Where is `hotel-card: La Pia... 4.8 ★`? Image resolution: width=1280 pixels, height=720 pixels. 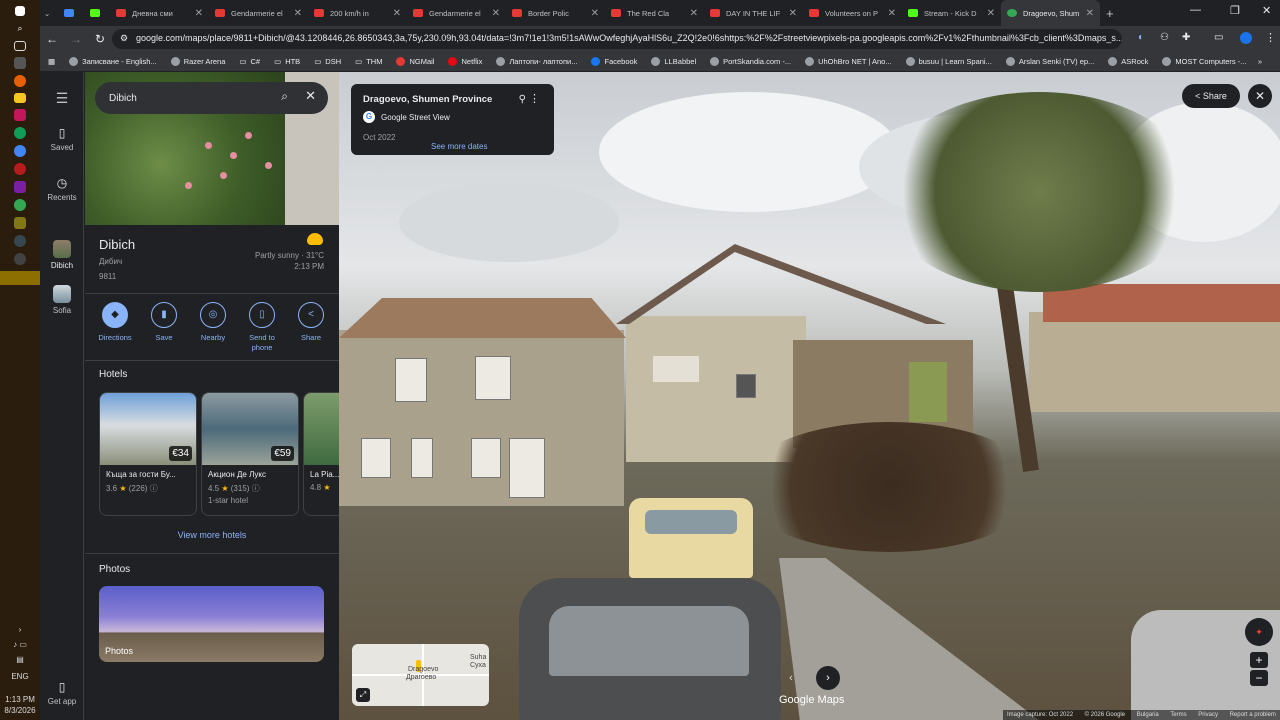
hotel-card: La Pia... 4.8 ★ is located at coordinates (321, 454).